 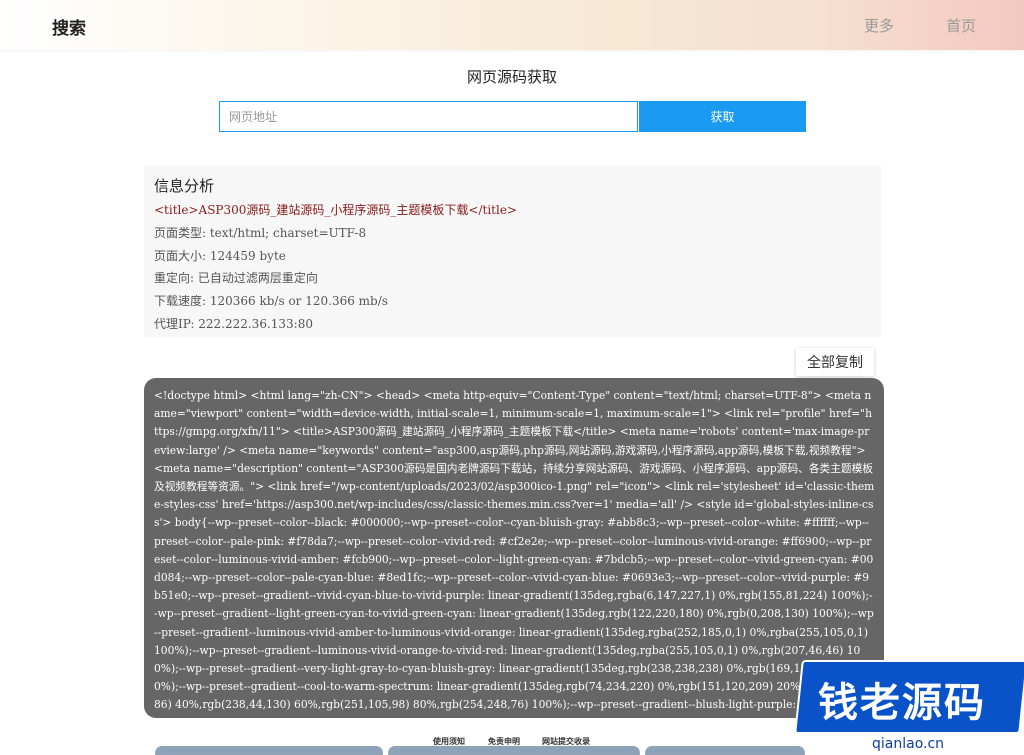 What do you see at coordinates (511, 77) in the screenshot?
I see `page-title: 网页源码获取` at bounding box center [511, 77].